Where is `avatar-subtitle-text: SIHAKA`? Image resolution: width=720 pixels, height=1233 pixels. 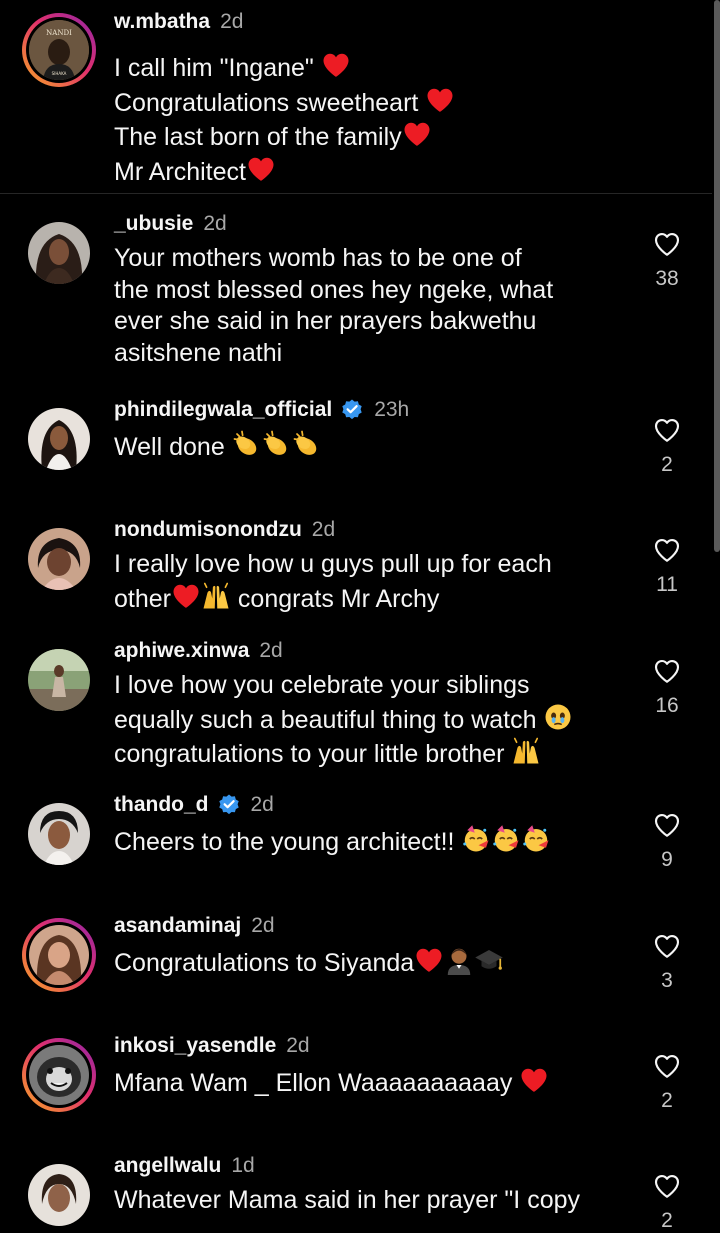 avatar-subtitle-text: SIHAKA is located at coordinates (59, 73).